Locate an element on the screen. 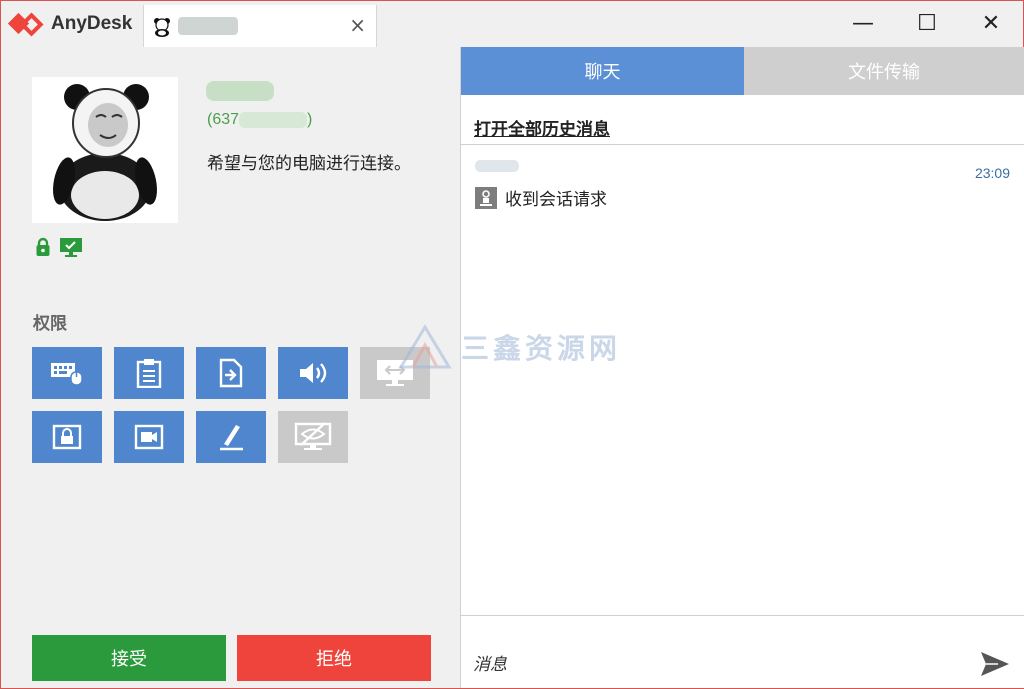 This screenshot has height=689, width=1024. reject-button: 拒绝 is located at coordinates (334, 658).